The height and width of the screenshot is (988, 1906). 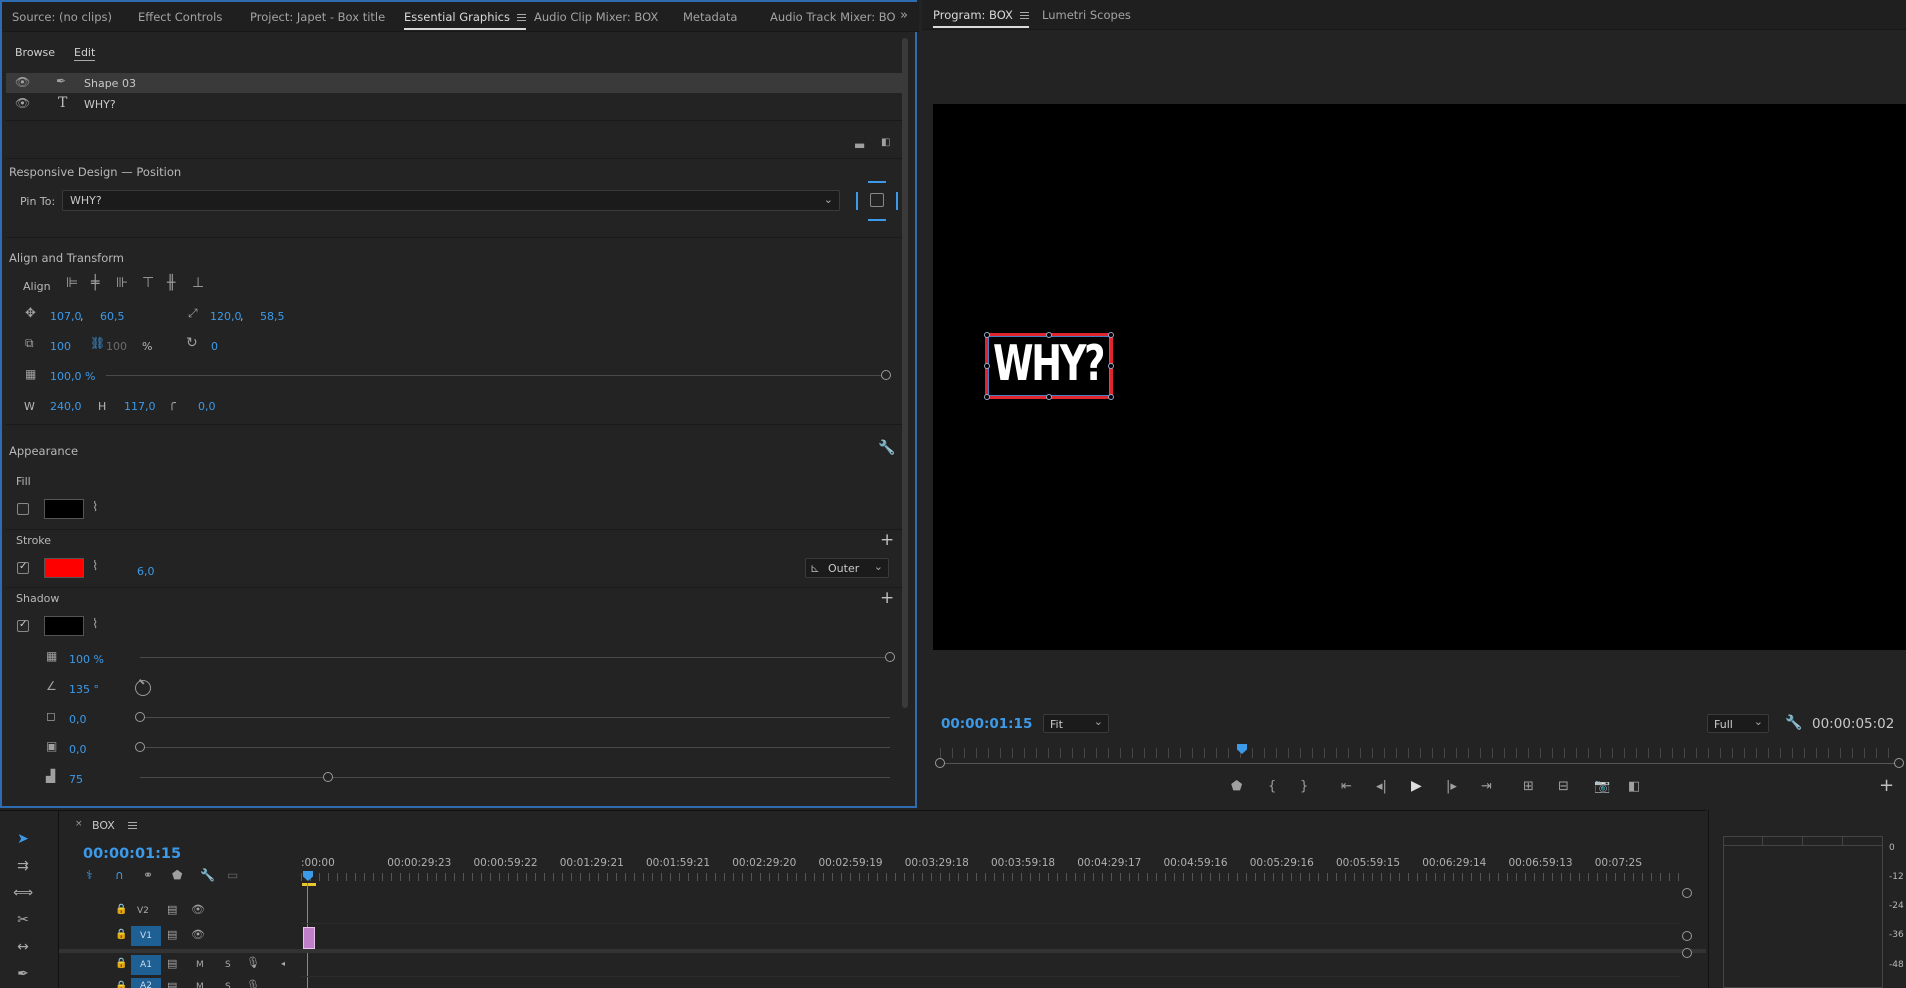 I want to click on track-expand-icon: ◂, so click(x=283, y=963).